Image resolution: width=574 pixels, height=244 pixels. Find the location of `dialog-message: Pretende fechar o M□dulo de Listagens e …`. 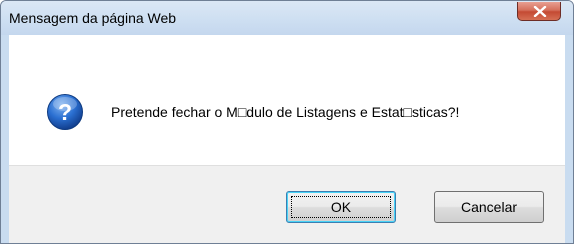

dialog-message: Pretende fechar o M□dulo de Listagens e … is located at coordinates (285, 112).